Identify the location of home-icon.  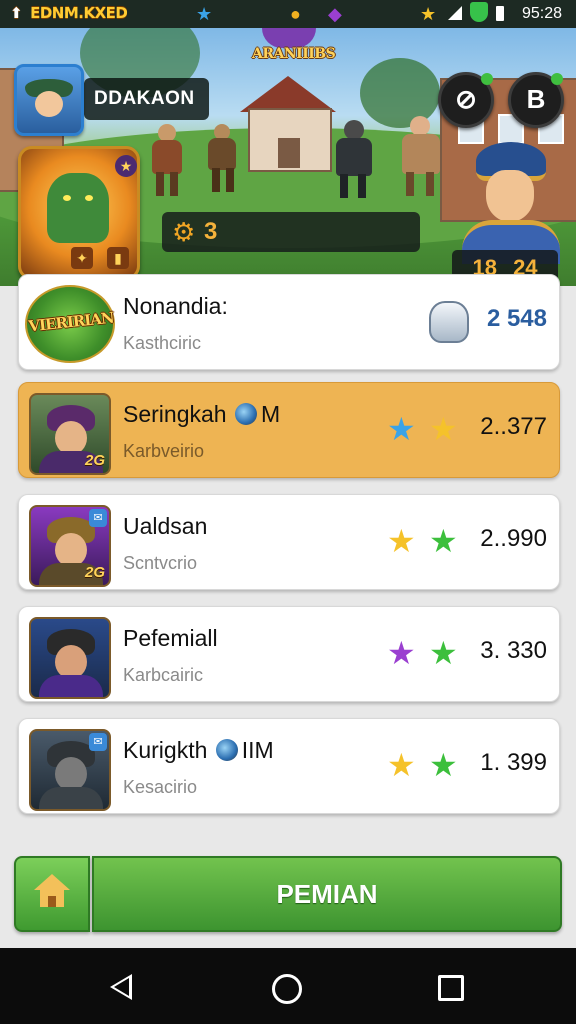
(52, 892).